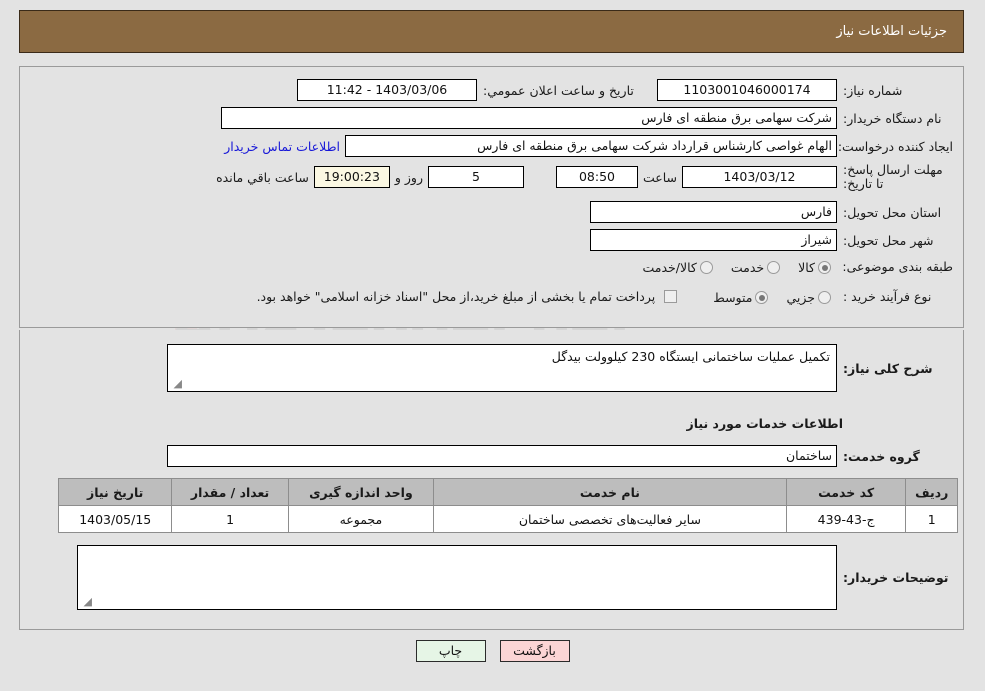  I want to click on buyer-org-value: شرکت سهامی برق منطقه ای فارس, so click(529, 118).